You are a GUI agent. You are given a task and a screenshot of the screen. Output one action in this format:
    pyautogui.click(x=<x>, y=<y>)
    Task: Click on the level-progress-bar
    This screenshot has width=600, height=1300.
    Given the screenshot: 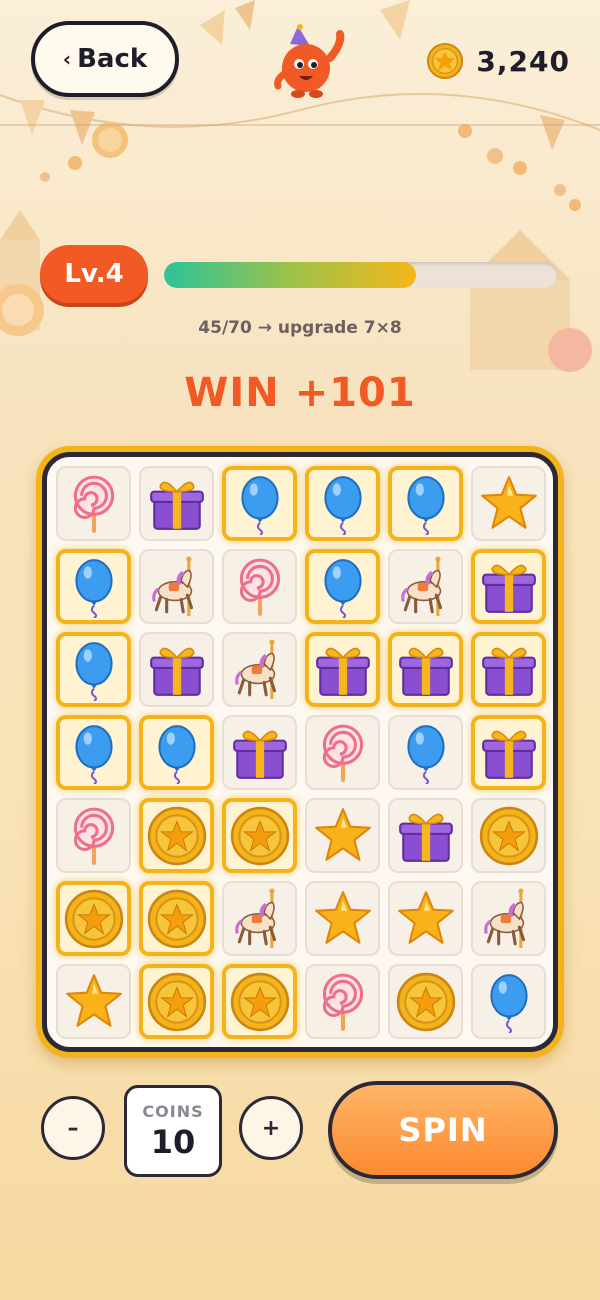 What is the action you would take?
    pyautogui.click(x=361, y=275)
    